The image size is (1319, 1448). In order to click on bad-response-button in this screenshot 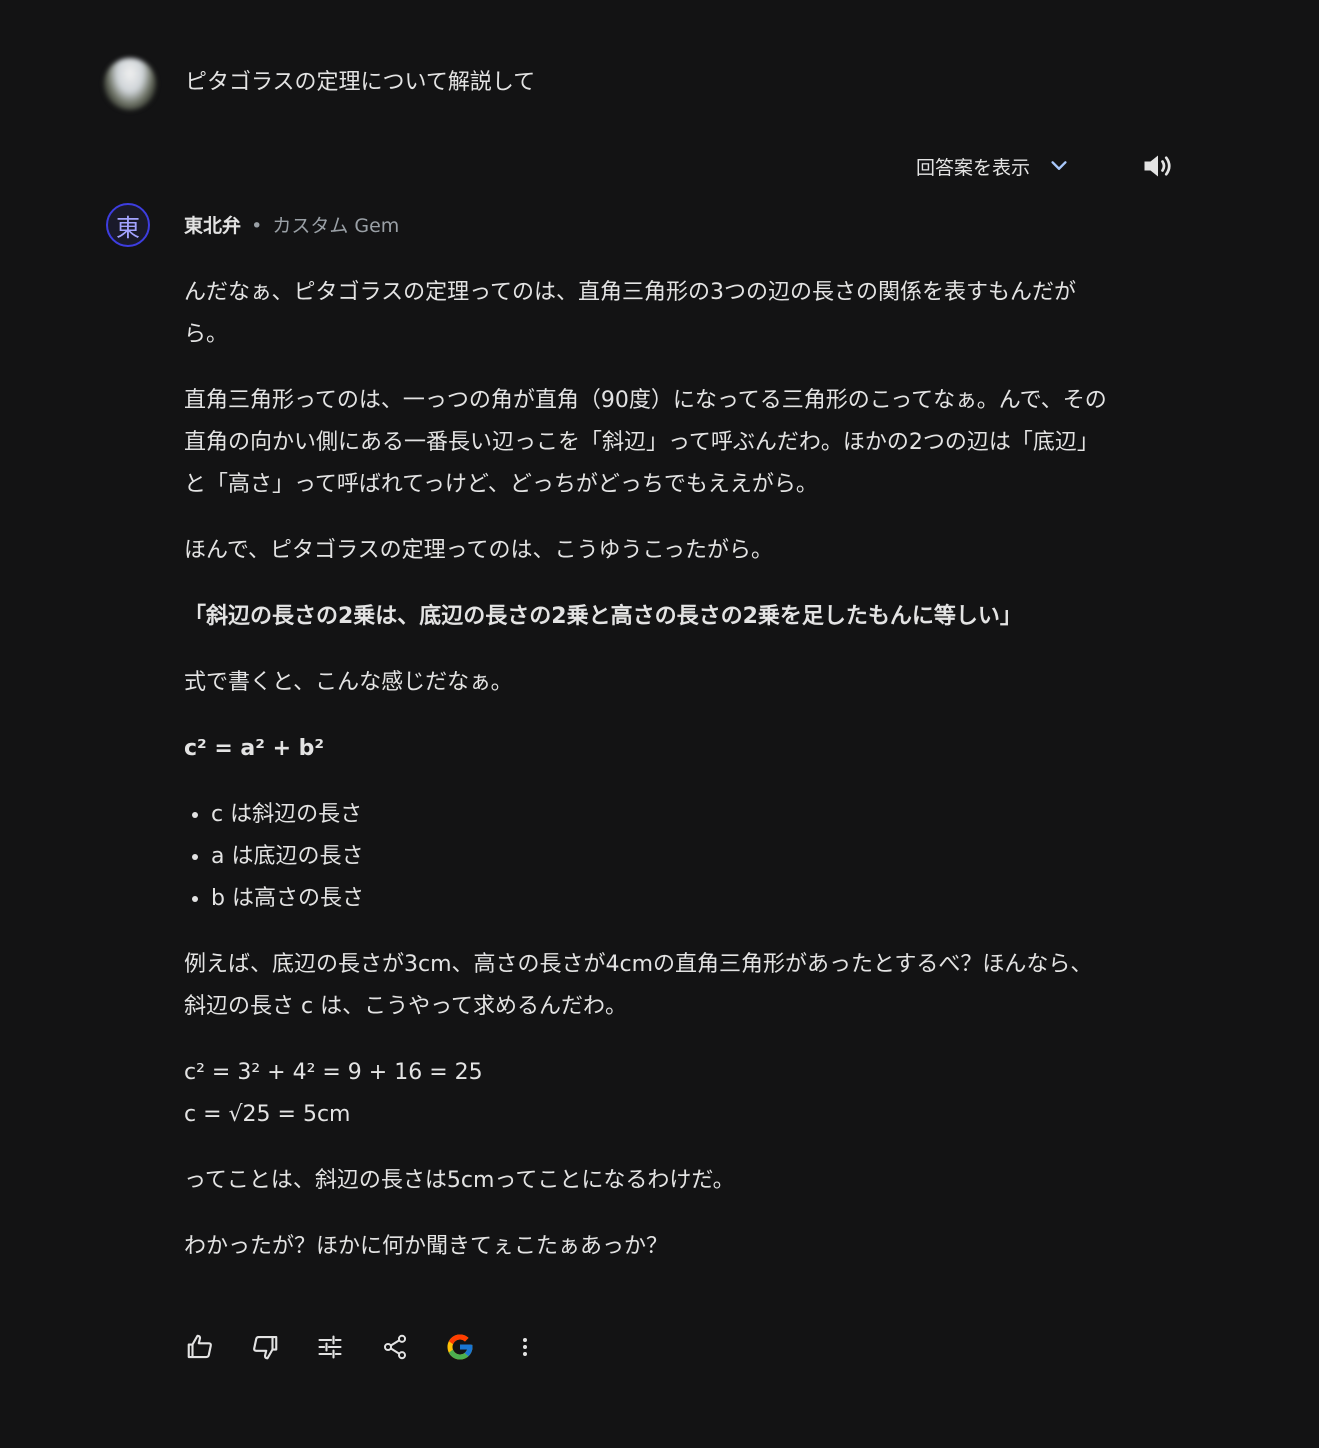, I will do `click(265, 1347)`.